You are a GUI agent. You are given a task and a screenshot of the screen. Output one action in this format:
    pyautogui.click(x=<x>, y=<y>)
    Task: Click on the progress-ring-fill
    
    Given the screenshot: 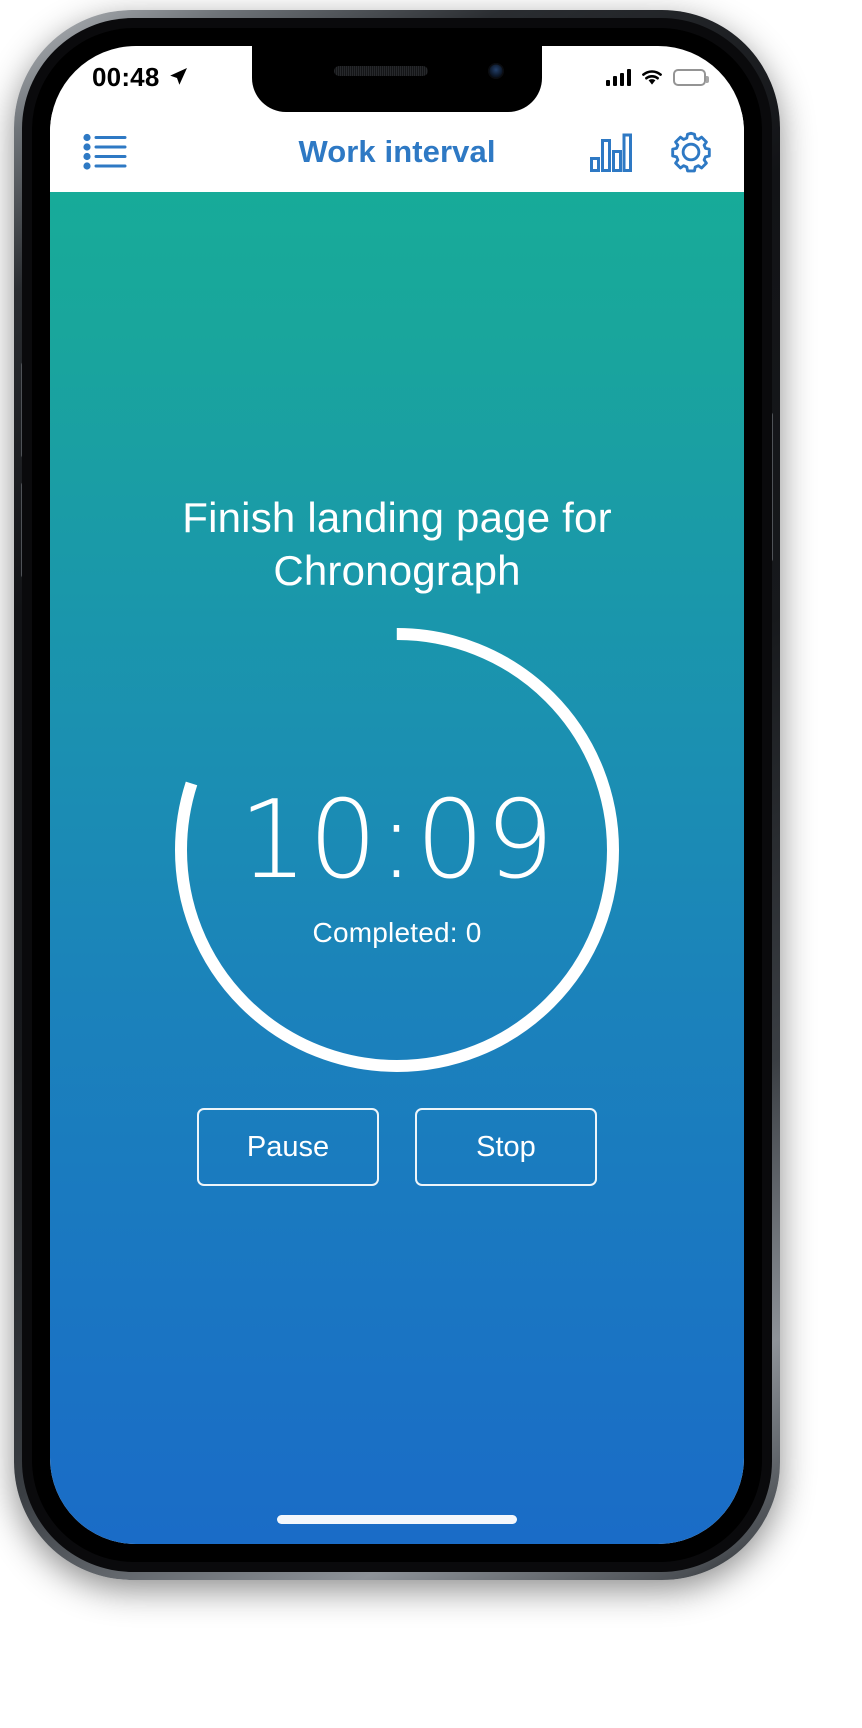 What is the action you would take?
    pyautogui.click(x=397, y=850)
    